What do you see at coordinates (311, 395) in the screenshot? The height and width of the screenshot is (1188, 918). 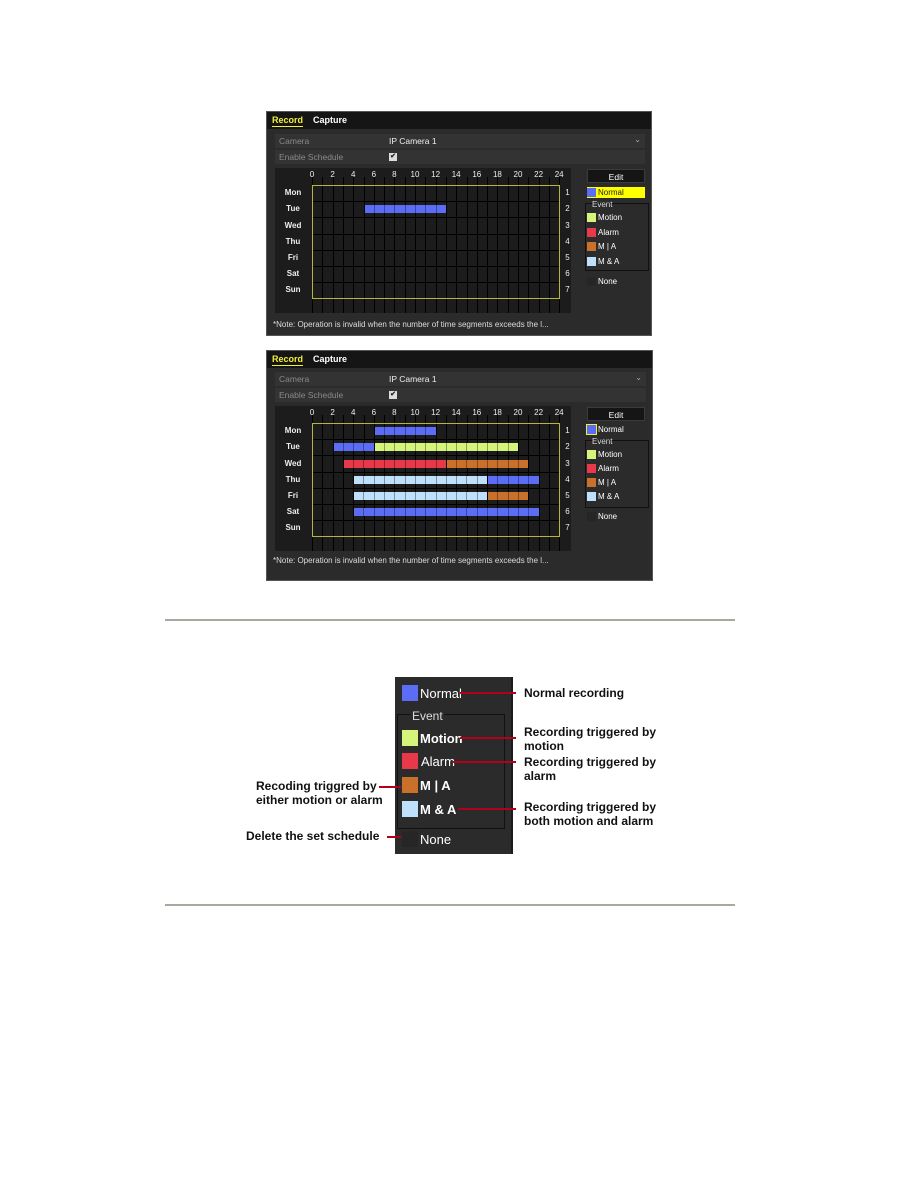 I see `enable-schedule-label: Enable Schedule` at bounding box center [311, 395].